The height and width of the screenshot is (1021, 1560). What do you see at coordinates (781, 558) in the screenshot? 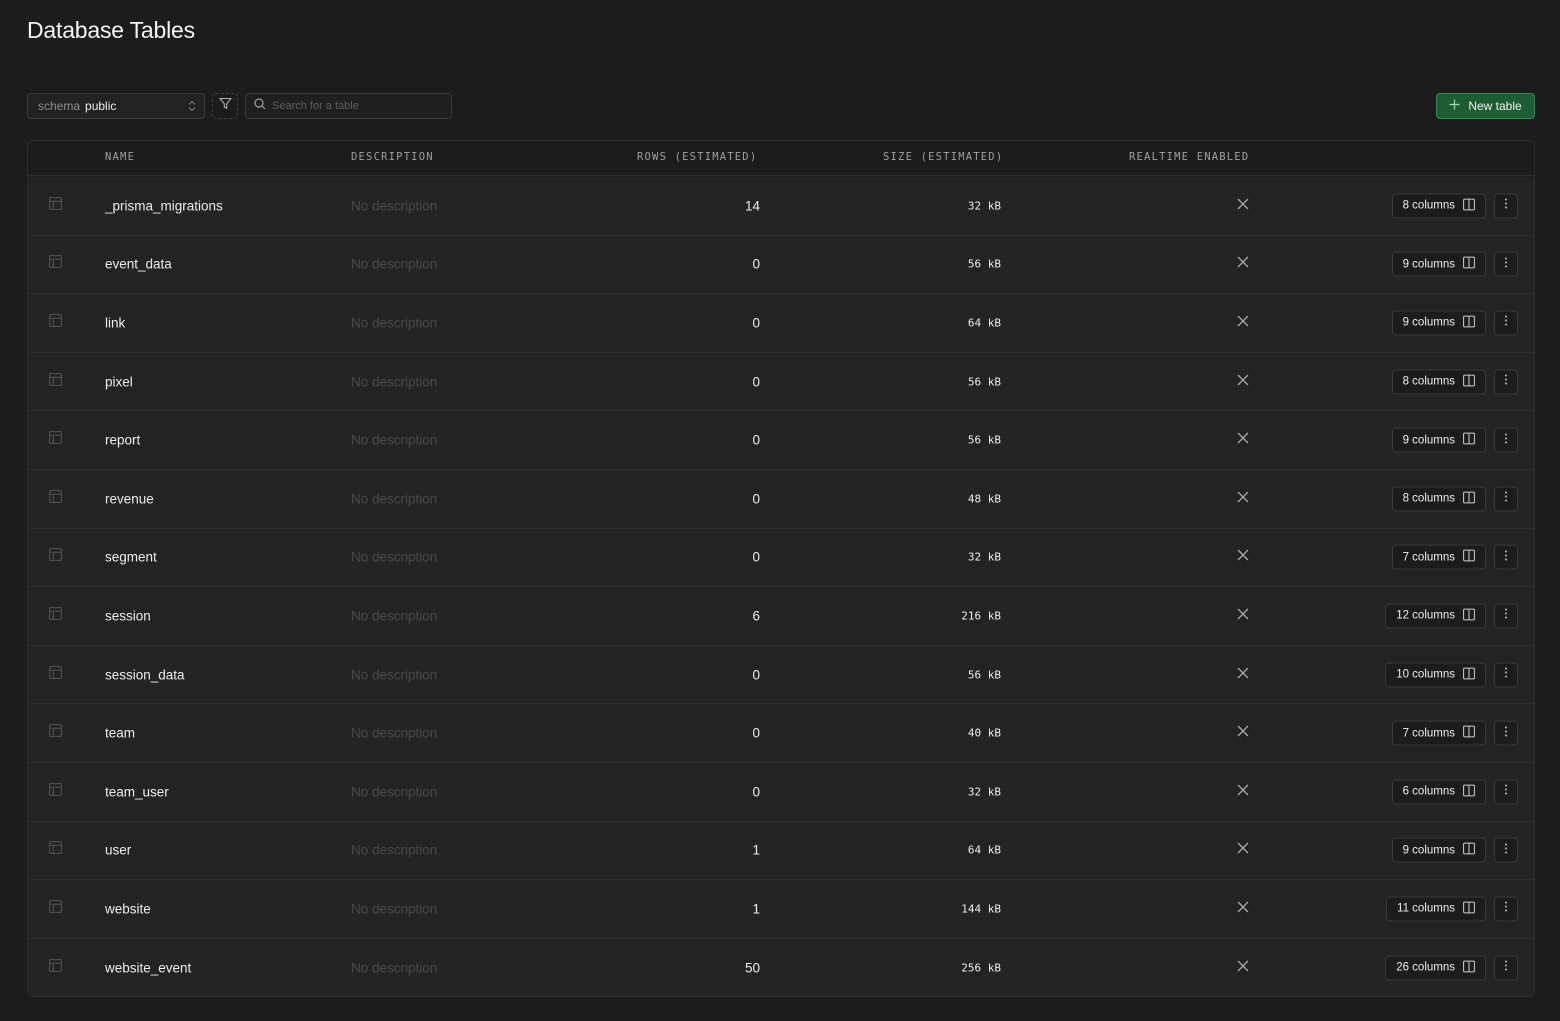
I see `table-row: segment No description 0 32 kB 7 columns` at bounding box center [781, 558].